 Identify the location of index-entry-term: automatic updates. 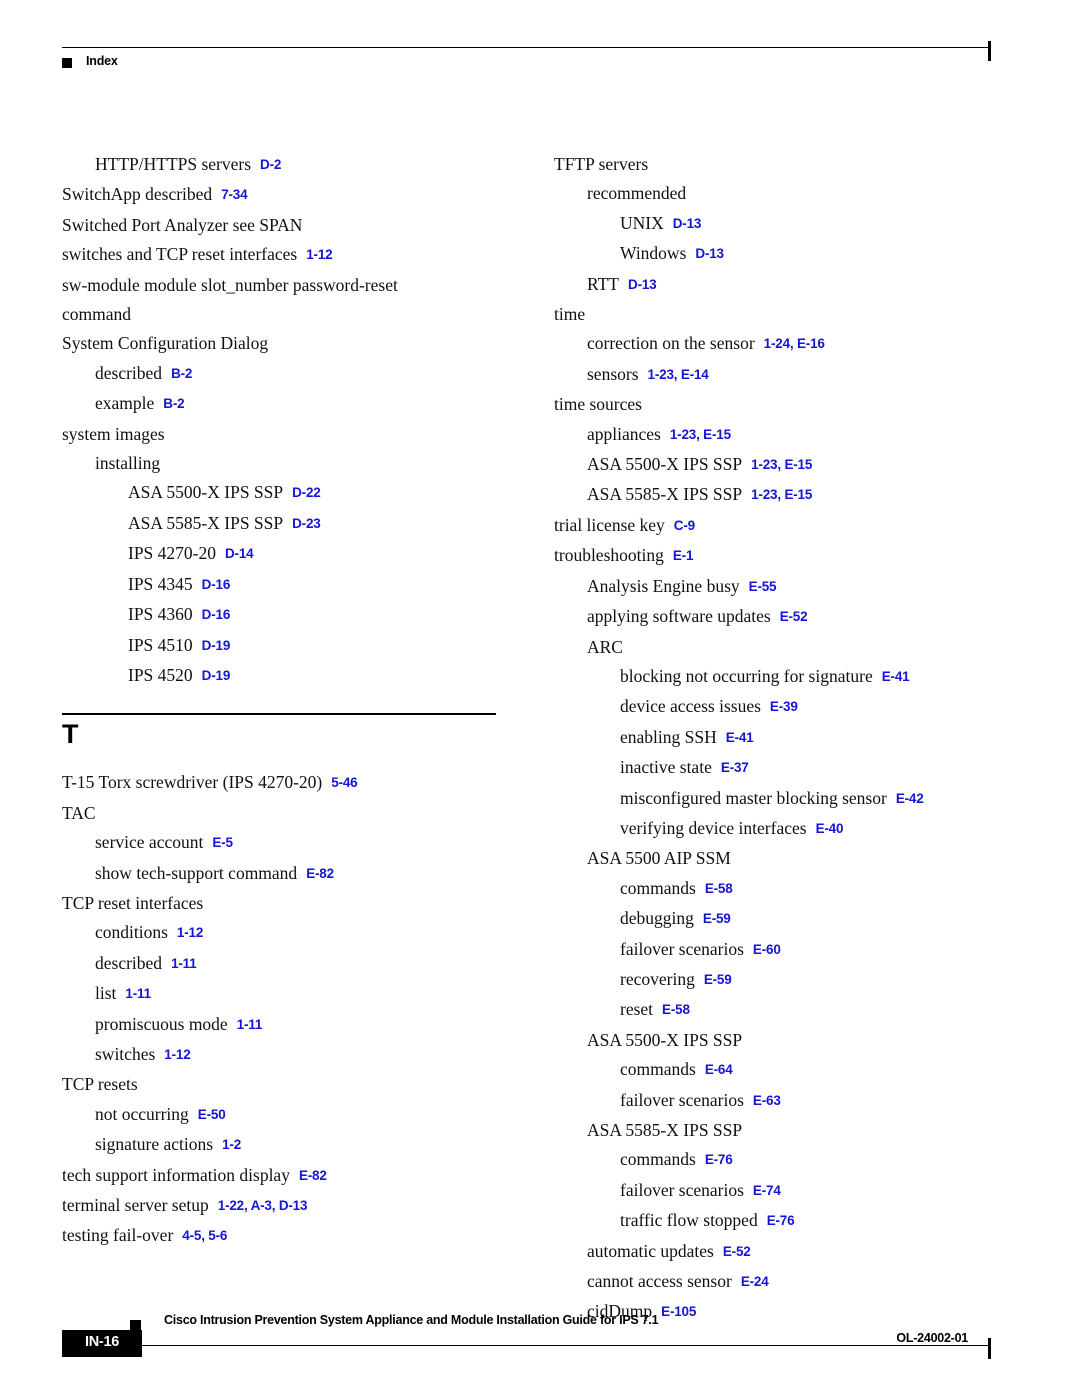
(650, 1250).